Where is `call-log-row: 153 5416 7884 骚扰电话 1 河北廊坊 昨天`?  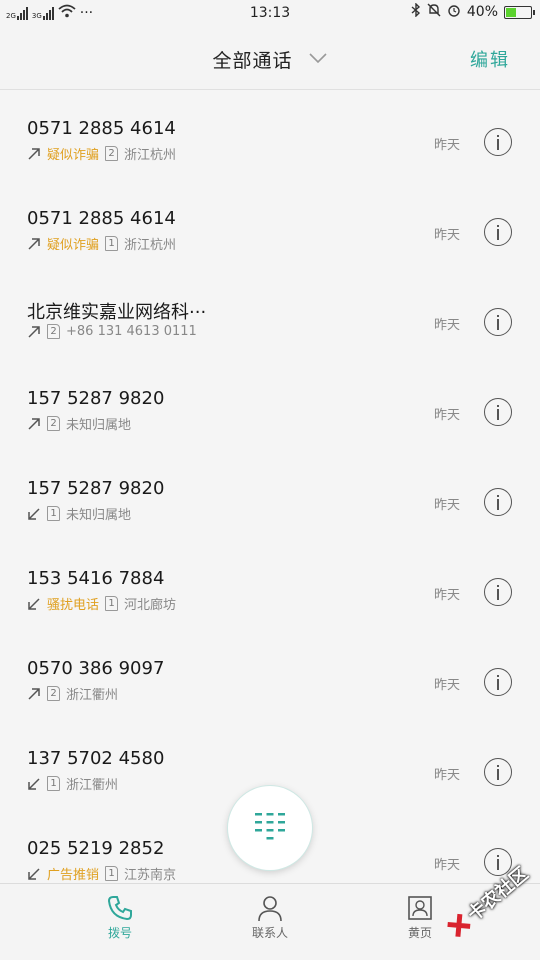 call-log-row: 153 5416 7884 骚扰电话 1 河北廊坊 昨天 is located at coordinates (270, 585).